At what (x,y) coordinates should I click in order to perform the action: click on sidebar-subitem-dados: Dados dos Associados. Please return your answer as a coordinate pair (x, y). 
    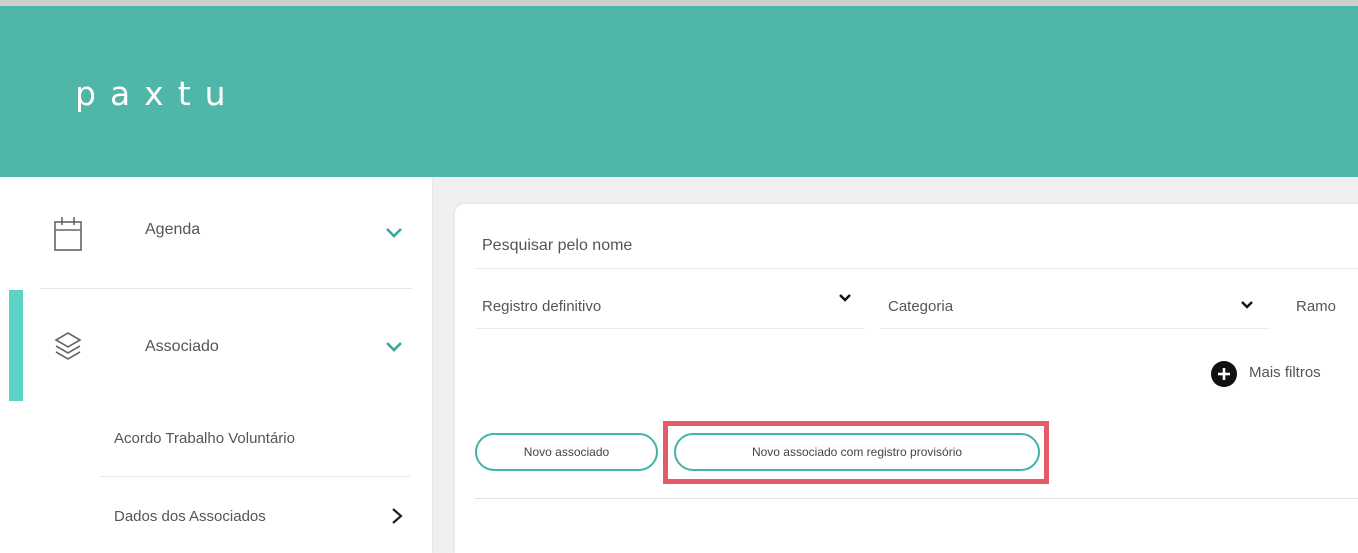
    Looking at the image, I should click on (190, 516).